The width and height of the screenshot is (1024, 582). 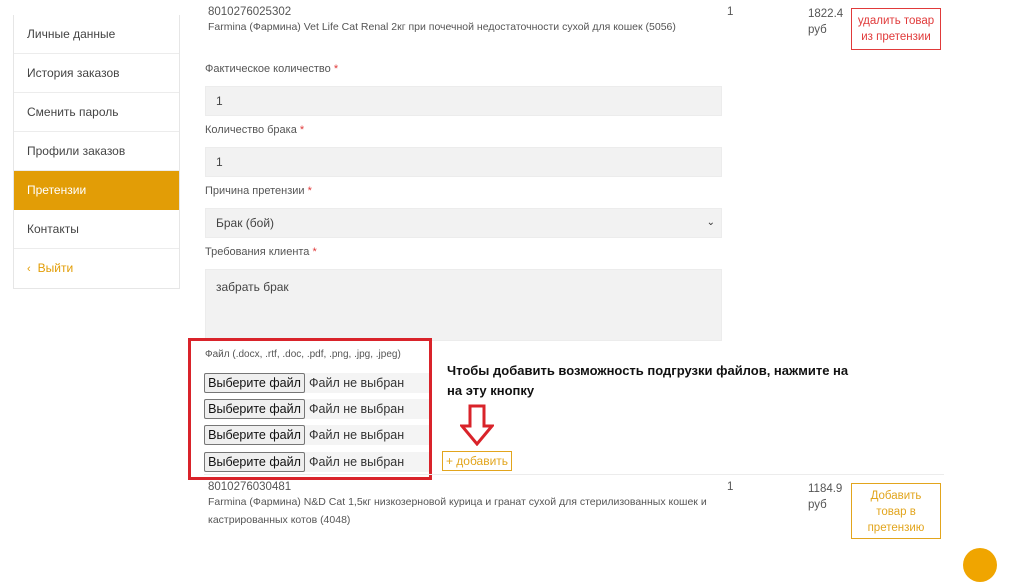 What do you see at coordinates (825, 22) in the screenshot?
I see `item-price: 1822.4 руб` at bounding box center [825, 22].